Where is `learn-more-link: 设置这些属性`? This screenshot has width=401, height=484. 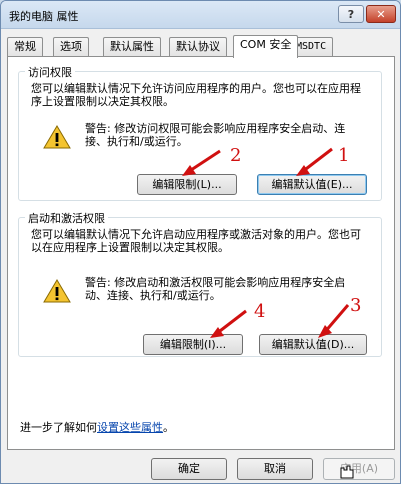 learn-more-link: 设置这些属性 is located at coordinates (130, 427).